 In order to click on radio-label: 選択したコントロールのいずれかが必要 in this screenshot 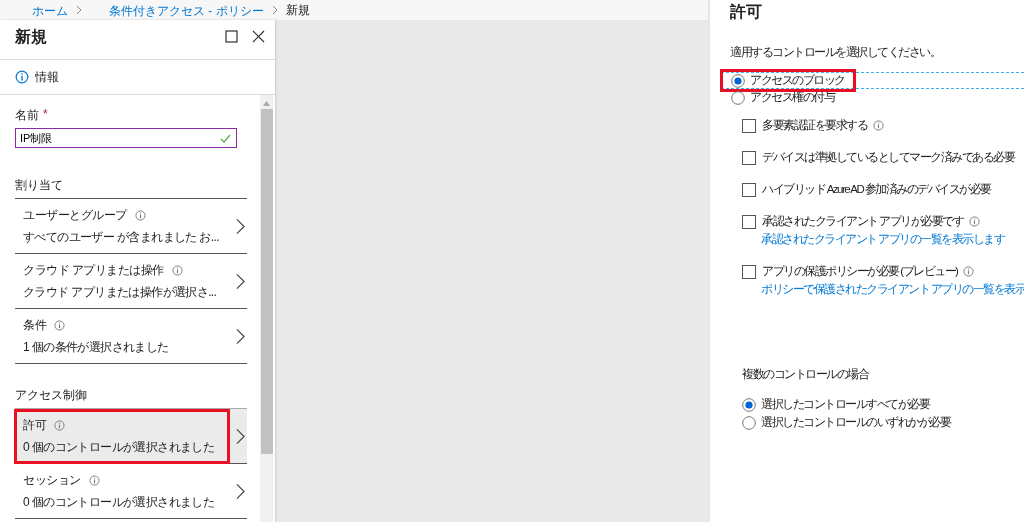, I will do `click(855, 422)`.